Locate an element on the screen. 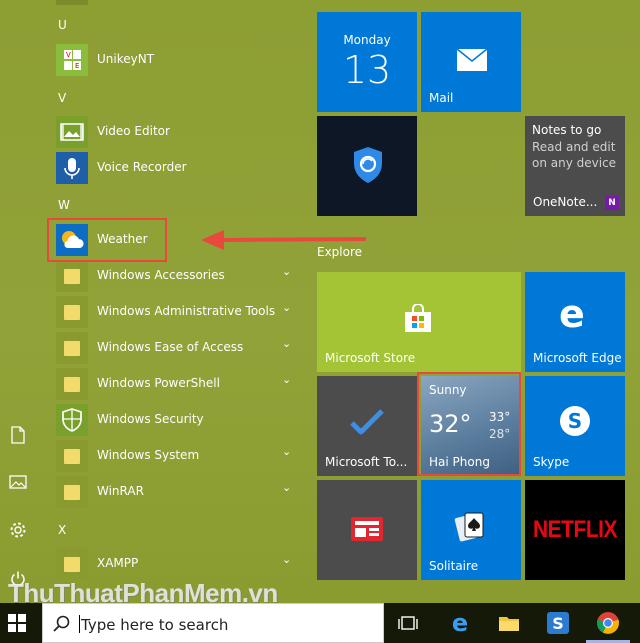  app-label: Windows Security is located at coordinates (150, 419).